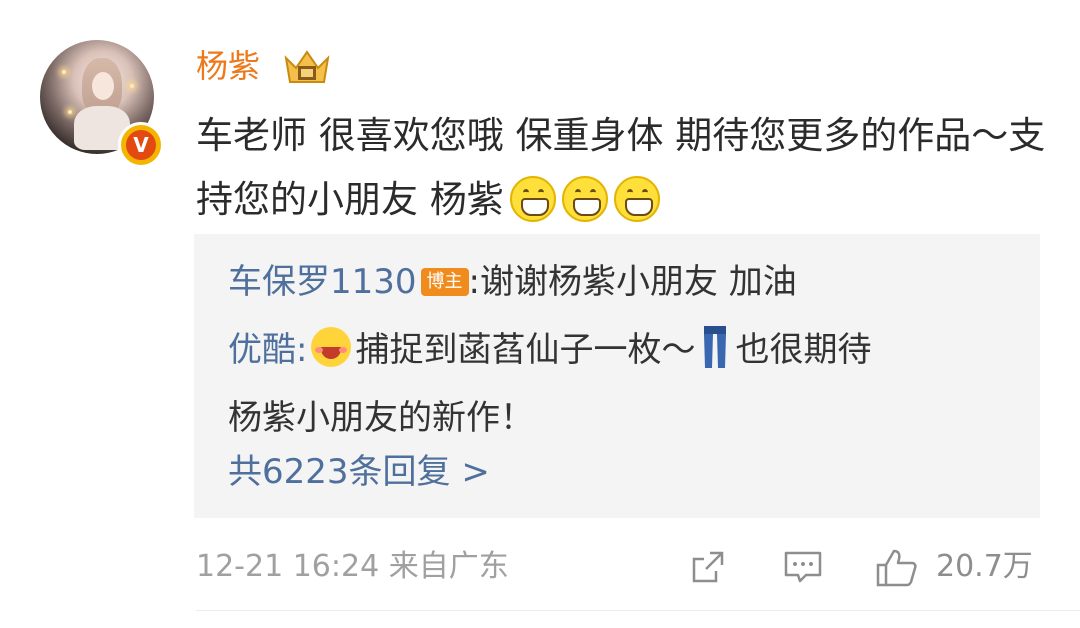  I want to click on reply-item: 车保罗1130 博主:谢谢杨紫小朋友 加油, so click(512, 282).